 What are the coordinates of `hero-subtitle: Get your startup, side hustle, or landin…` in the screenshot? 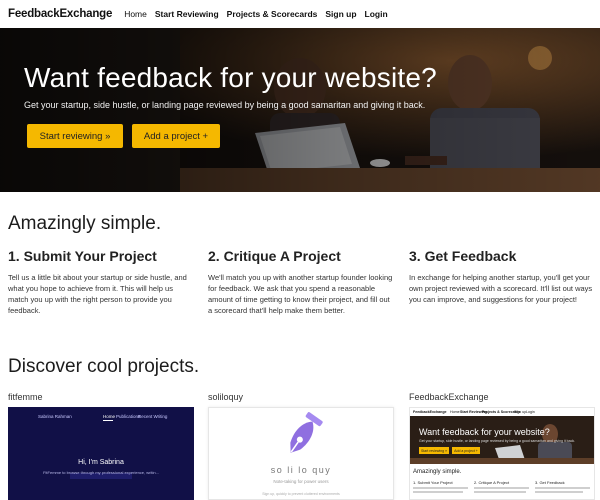 It's located at (225, 105).